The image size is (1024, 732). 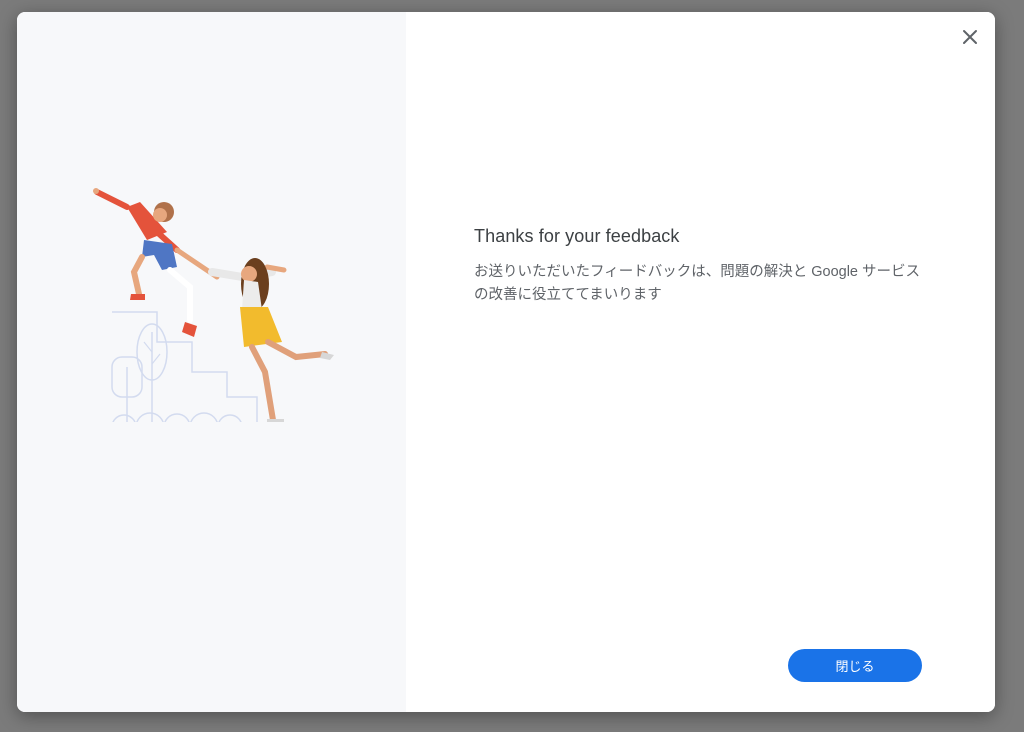 What do you see at coordinates (577, 236) in the screenshot?
I see `dialog-title: Thanks for your feedback` at bounding box center [577, 236].